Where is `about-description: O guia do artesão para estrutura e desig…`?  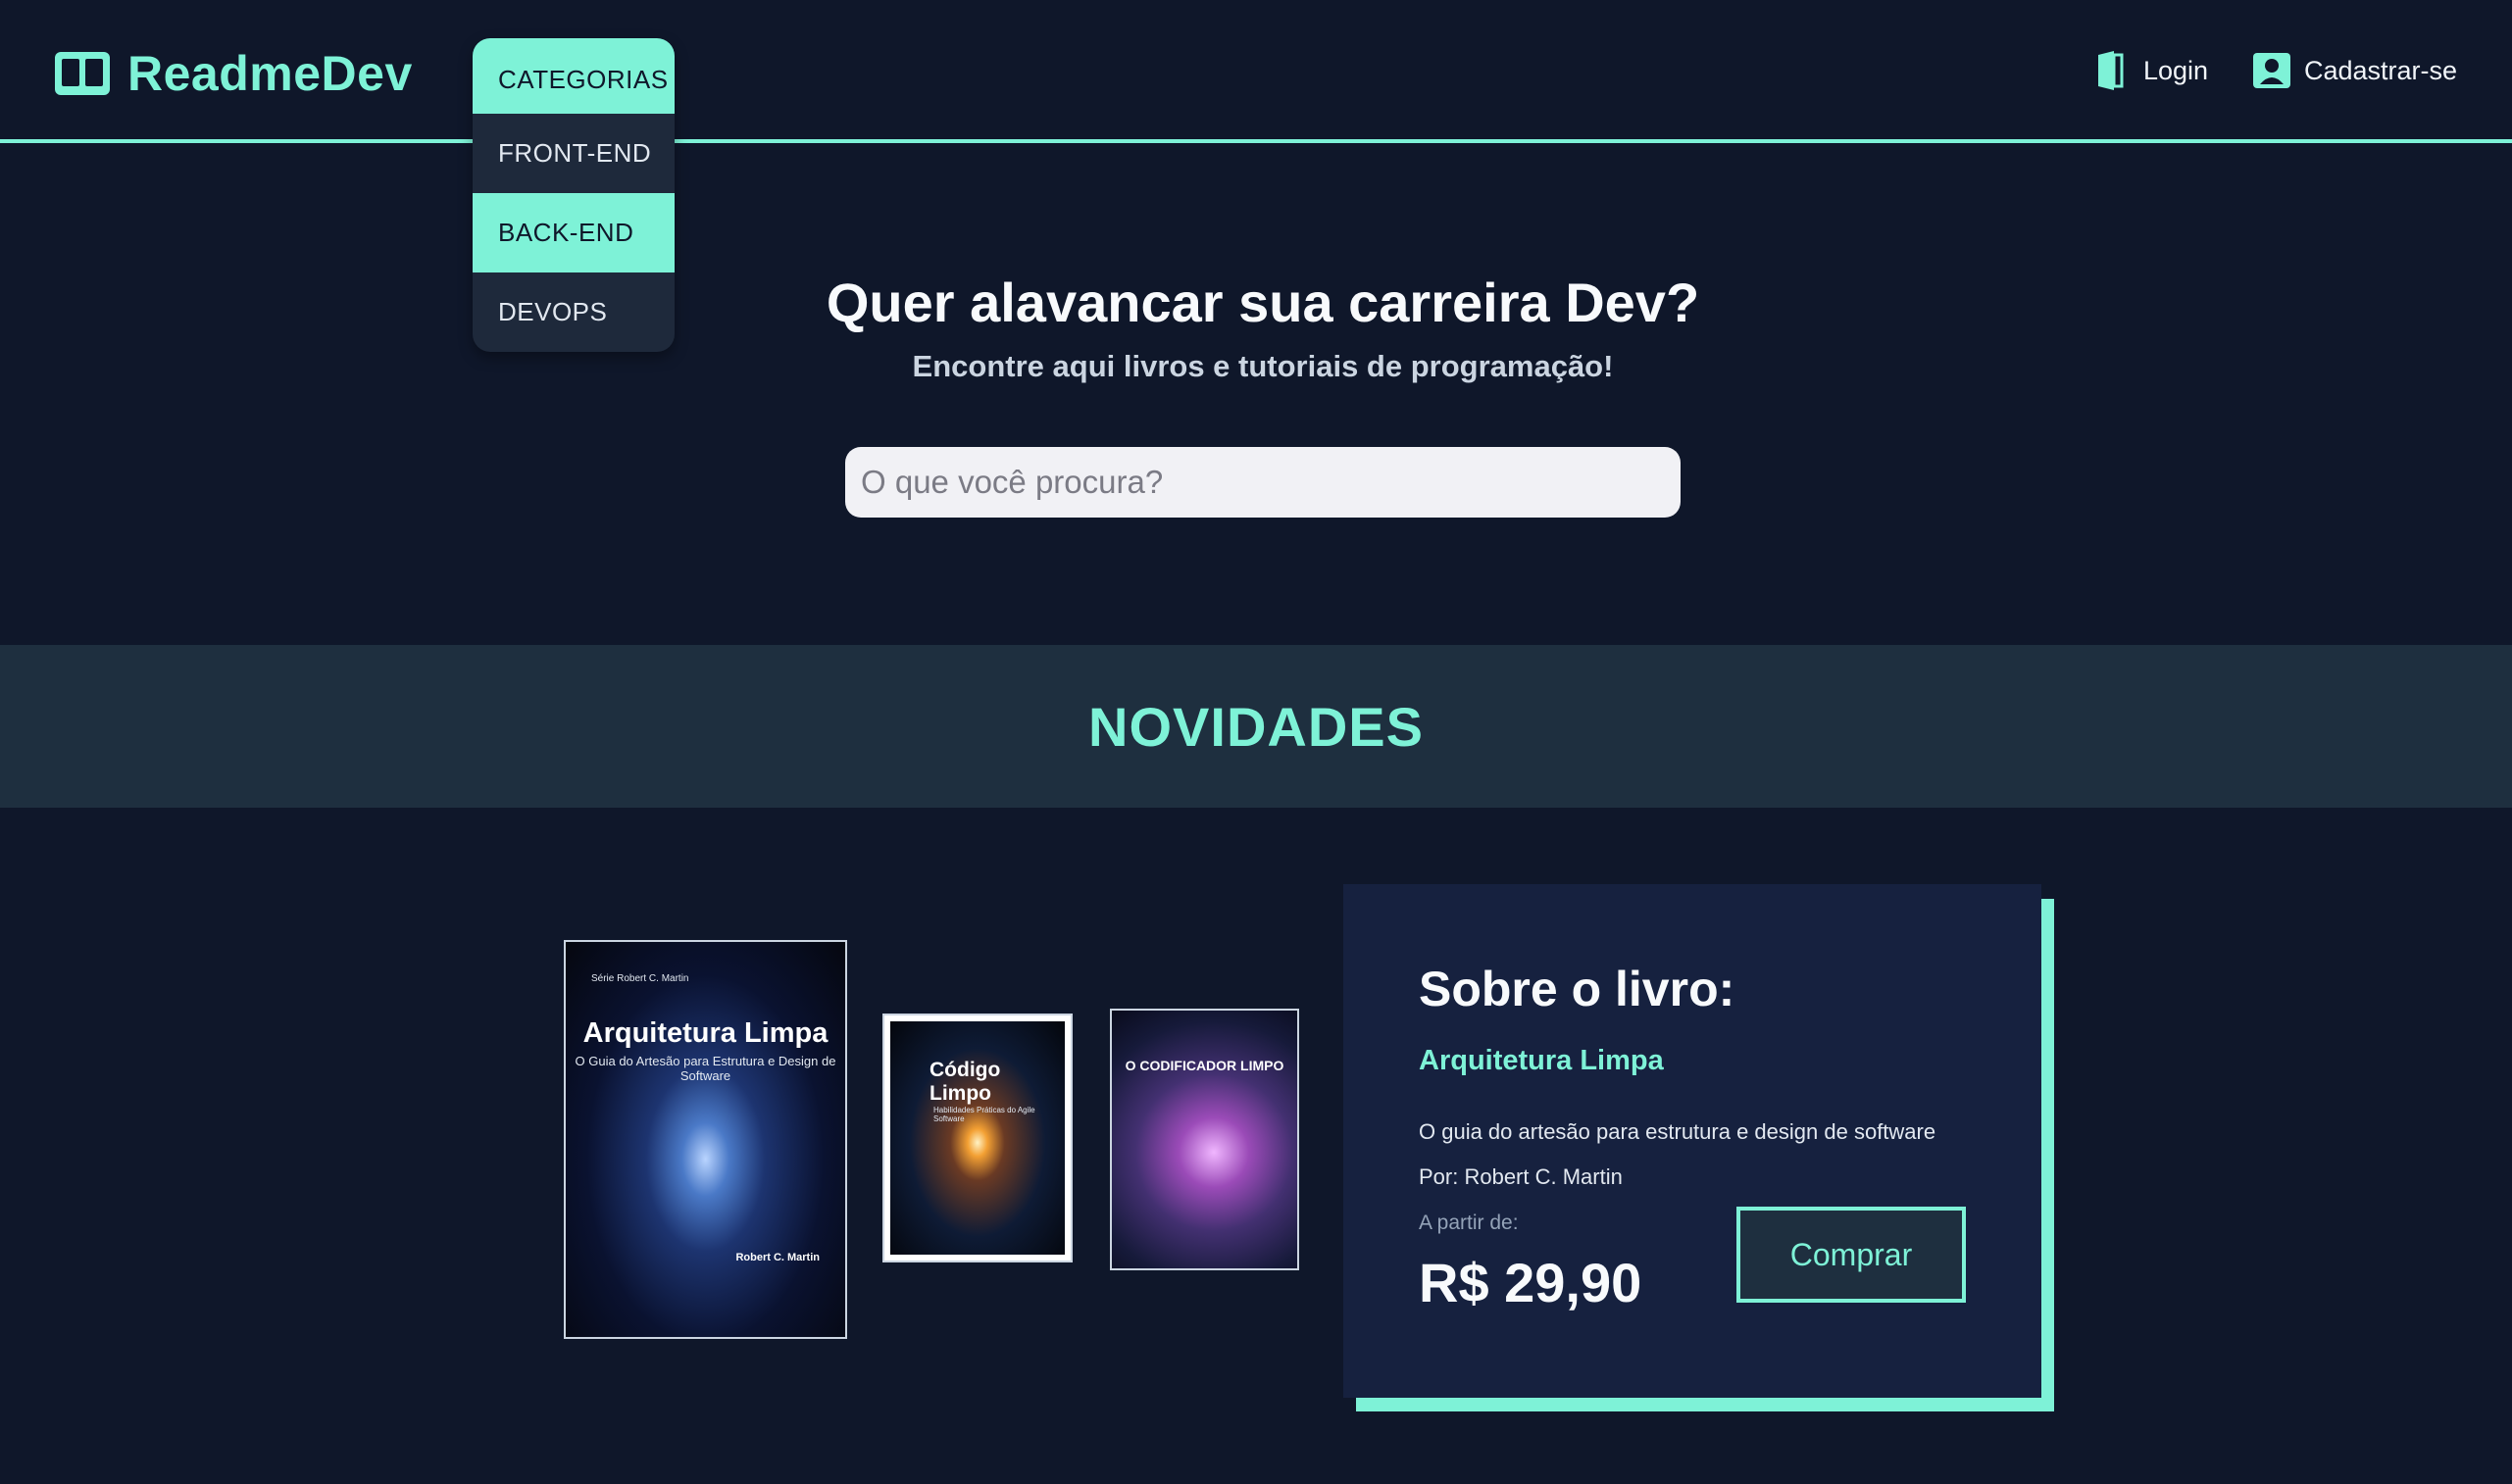
about-description: O guia do artesão para estrutura e desig… is located at coordinates (1677, 1131).